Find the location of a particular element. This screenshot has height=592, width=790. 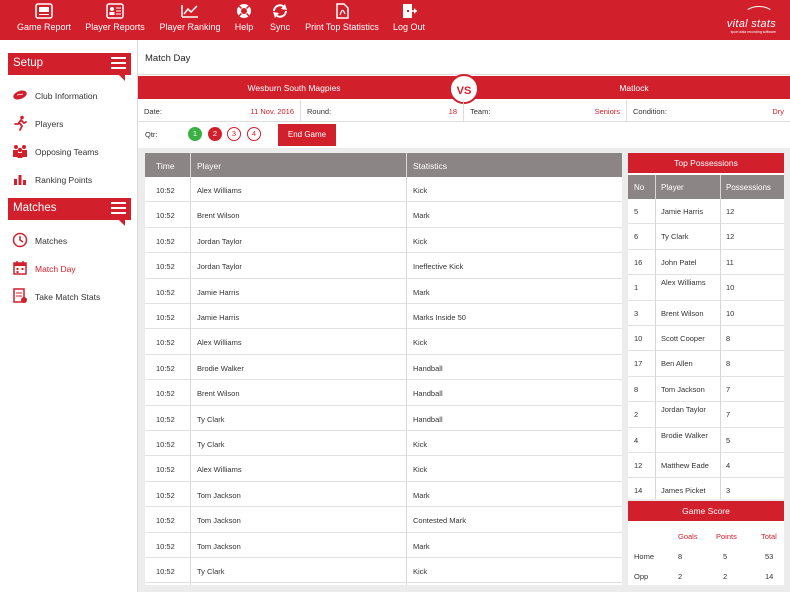

sidebar-item-match-day: Match Day is located at coordinates (72, 269).